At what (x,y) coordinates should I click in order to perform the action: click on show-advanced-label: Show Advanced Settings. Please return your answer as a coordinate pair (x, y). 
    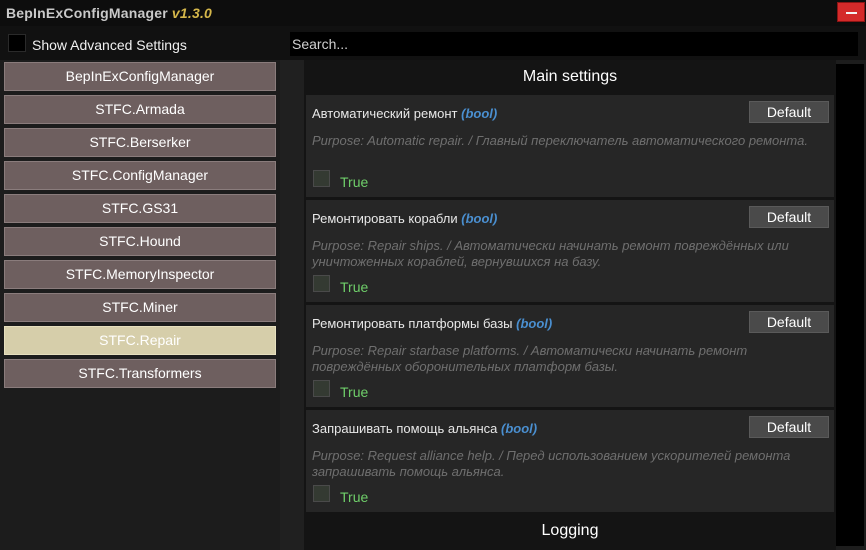
    Looking at the image, I should click on (109, 45).